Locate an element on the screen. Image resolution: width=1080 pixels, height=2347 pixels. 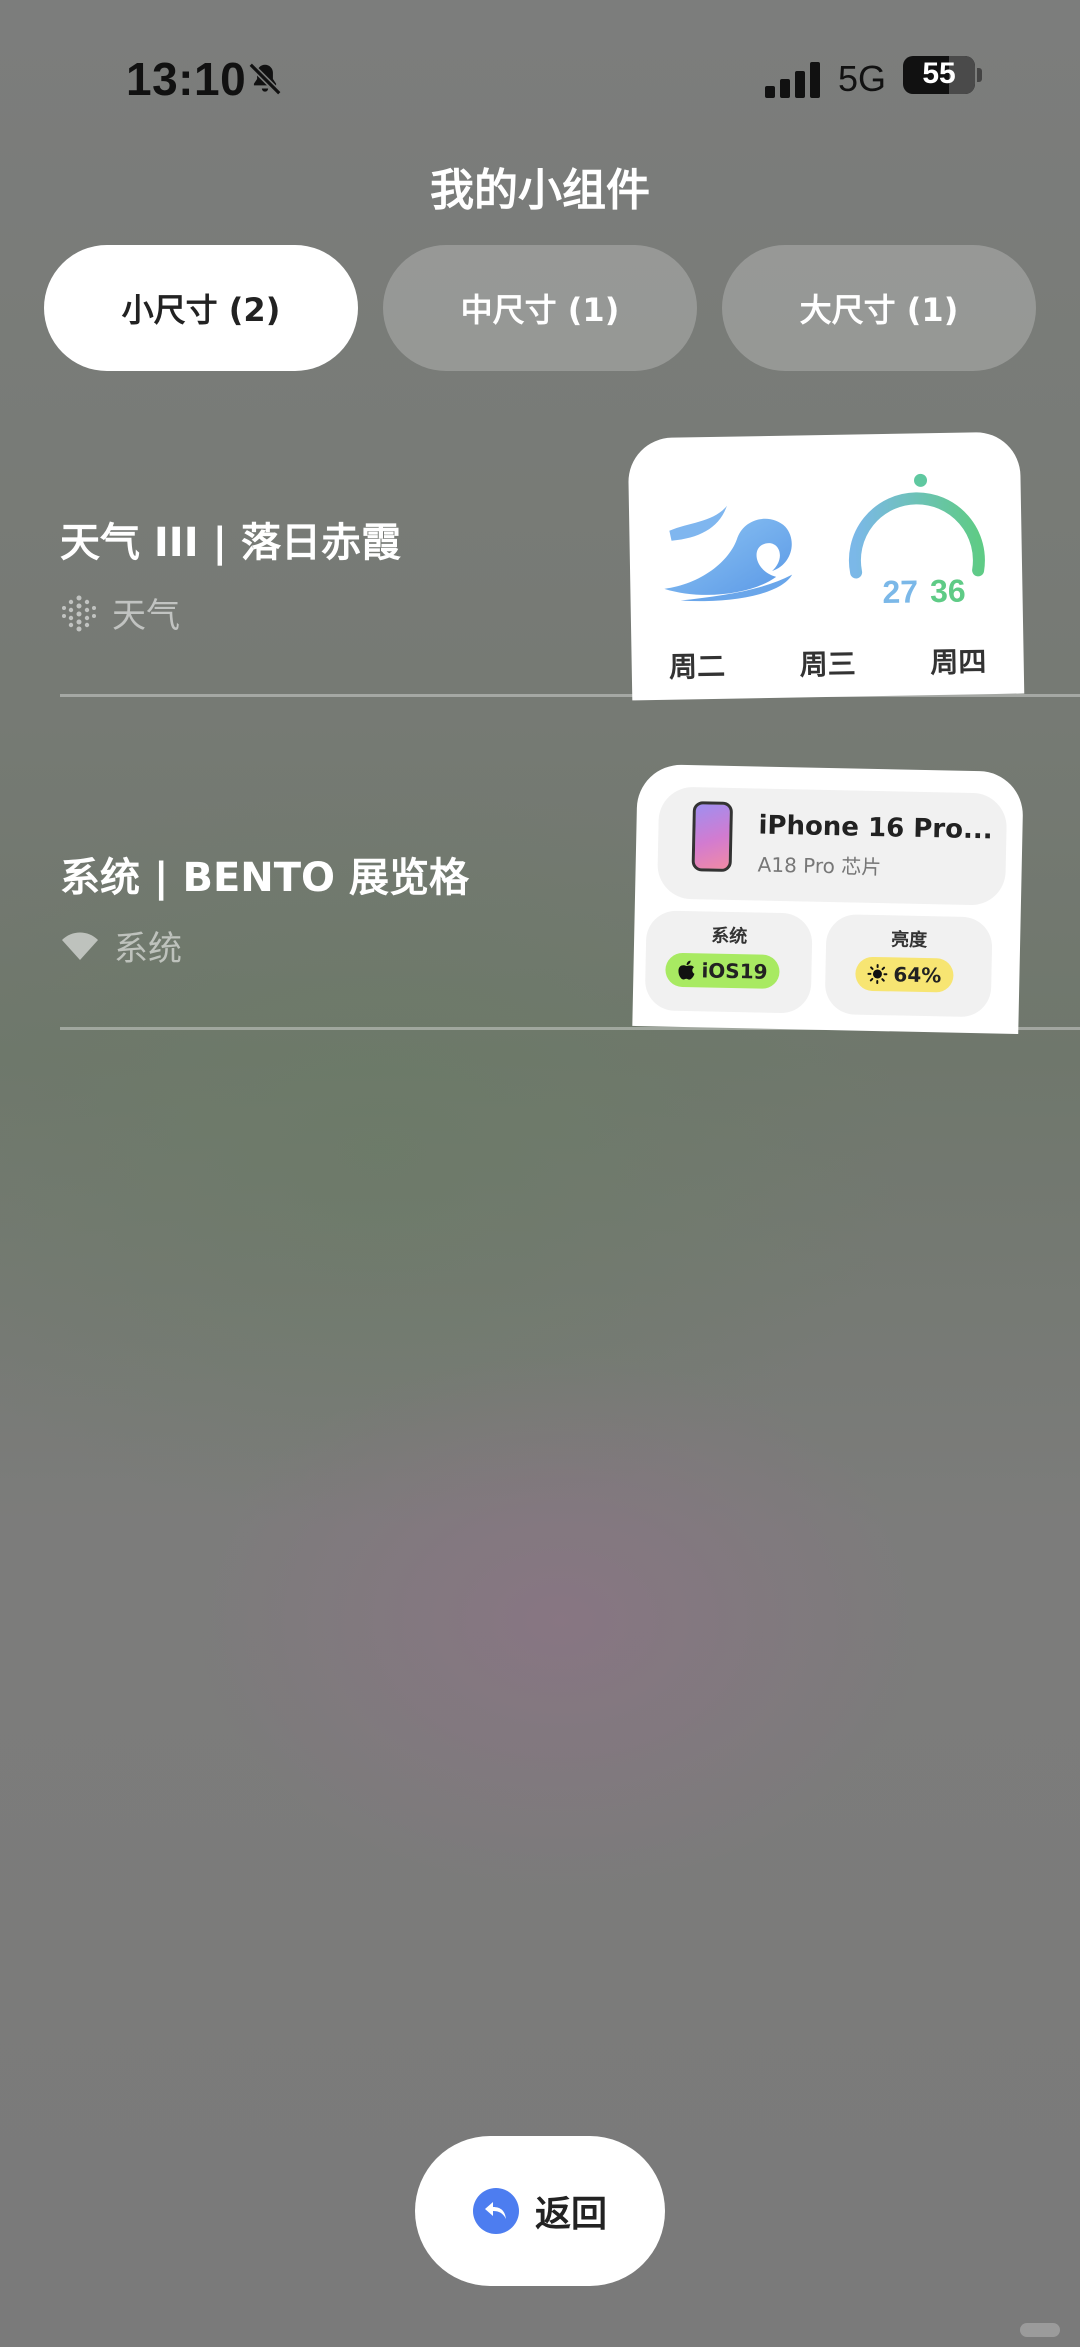
sun-icon is located at coordinates (877, 974).